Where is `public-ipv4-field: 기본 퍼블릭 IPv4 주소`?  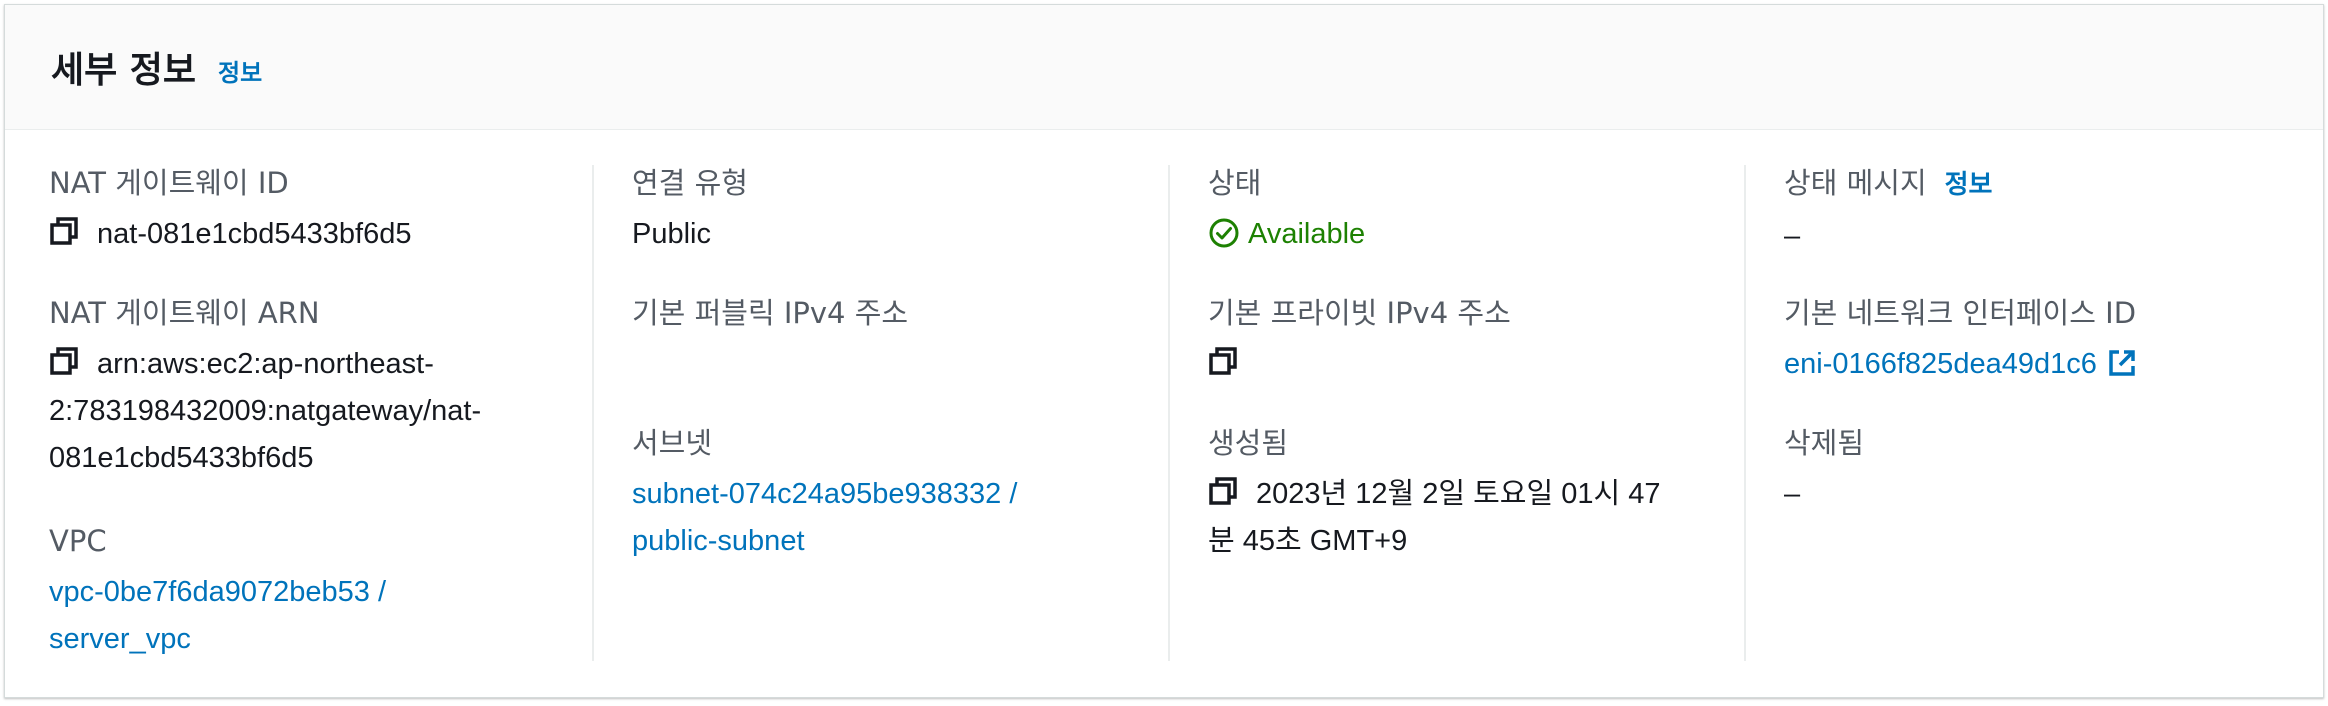 public-ipv4-field: 기본 퍼블릭 IPv4 주소 is located at coordinates (899, 318).